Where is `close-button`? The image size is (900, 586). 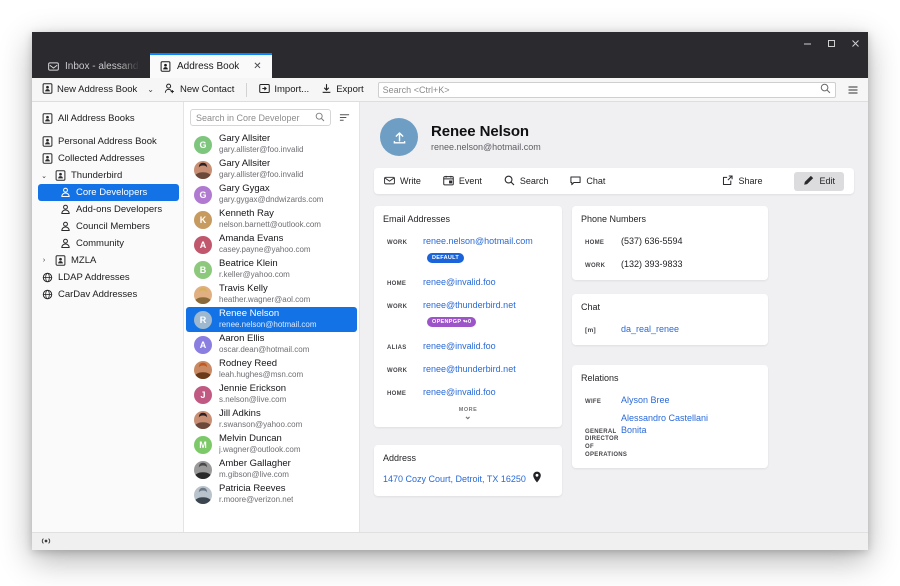
close-button is located at coordinates (855, 43).